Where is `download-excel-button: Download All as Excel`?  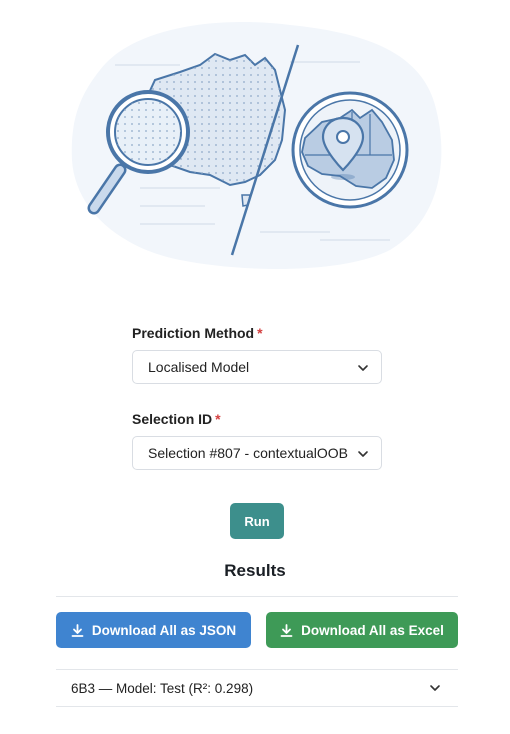 download-excel-button: Download All as Excel is located at coordinates (362, 630).